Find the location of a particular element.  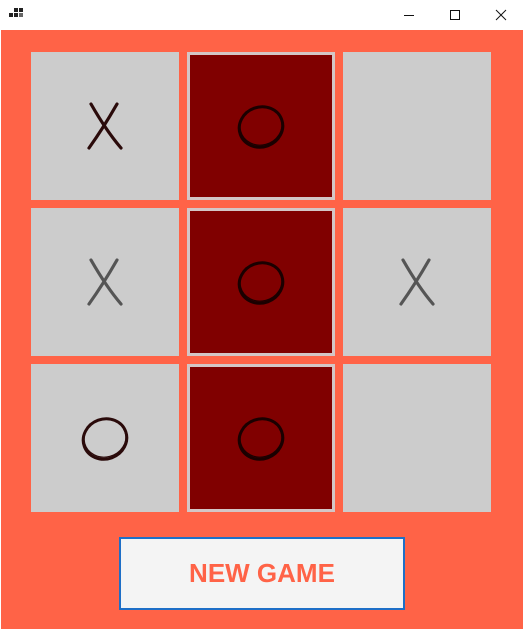

close-button is located at coordinates (501, 15).